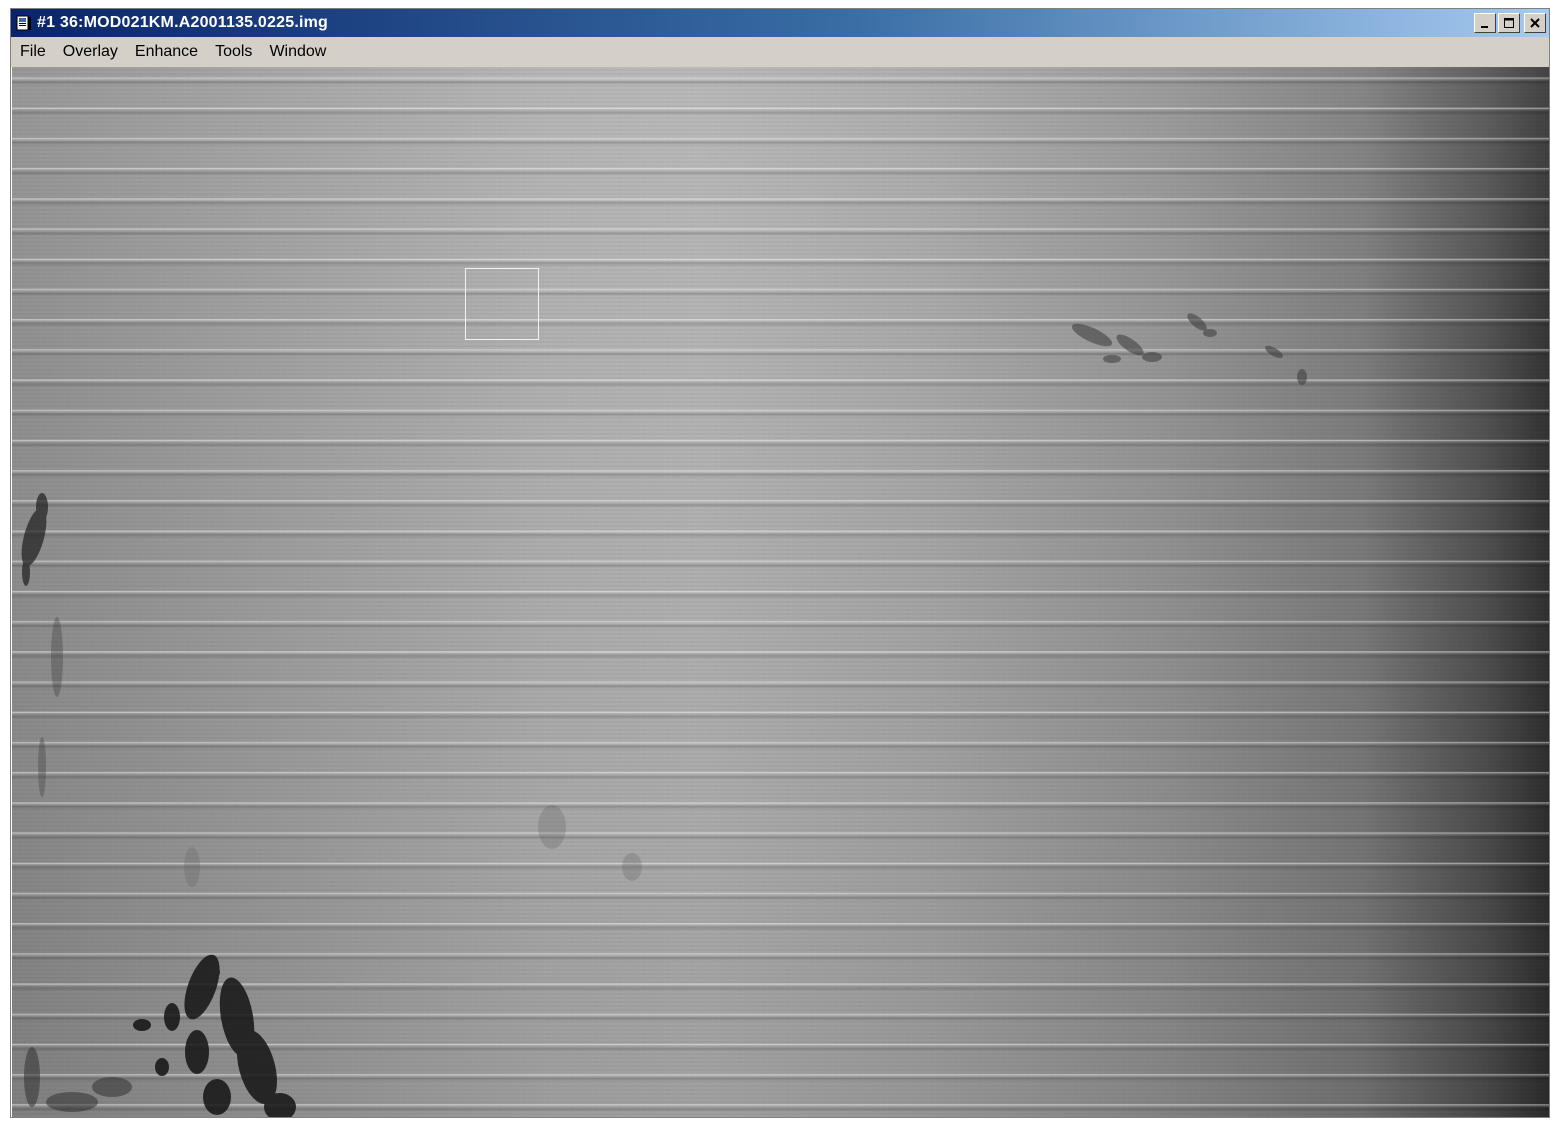 This screenshot has width=1551, height=1121. I want to click on zoom-box, so click(502, 304).